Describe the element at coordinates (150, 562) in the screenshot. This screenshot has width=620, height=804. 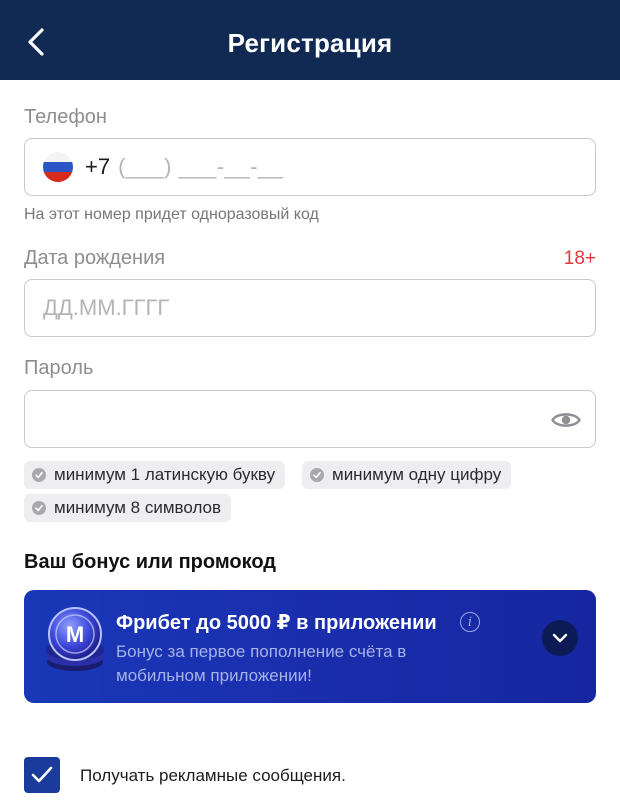
I see `bonus-section-title: Ваш бонус или промокод` at that location.